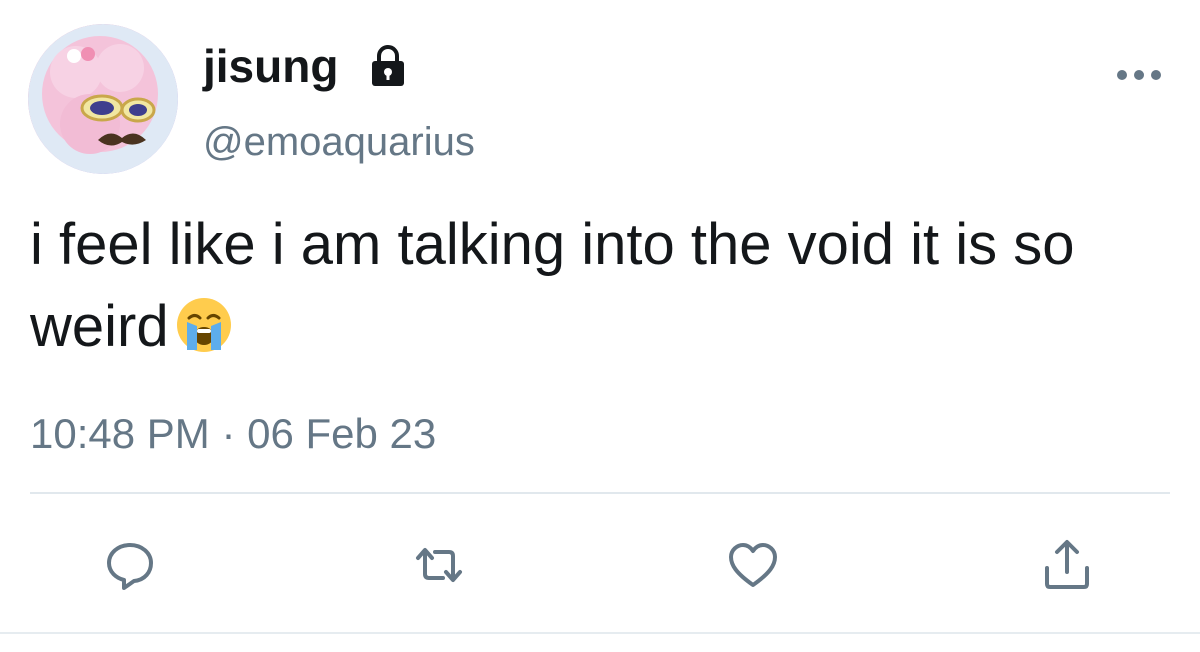 The height and width of the screenshot is (652, 1200). Describe the element at coordinates (204, 325) in the screenshot. I see `loudly-crying-face-emoji` at that location.